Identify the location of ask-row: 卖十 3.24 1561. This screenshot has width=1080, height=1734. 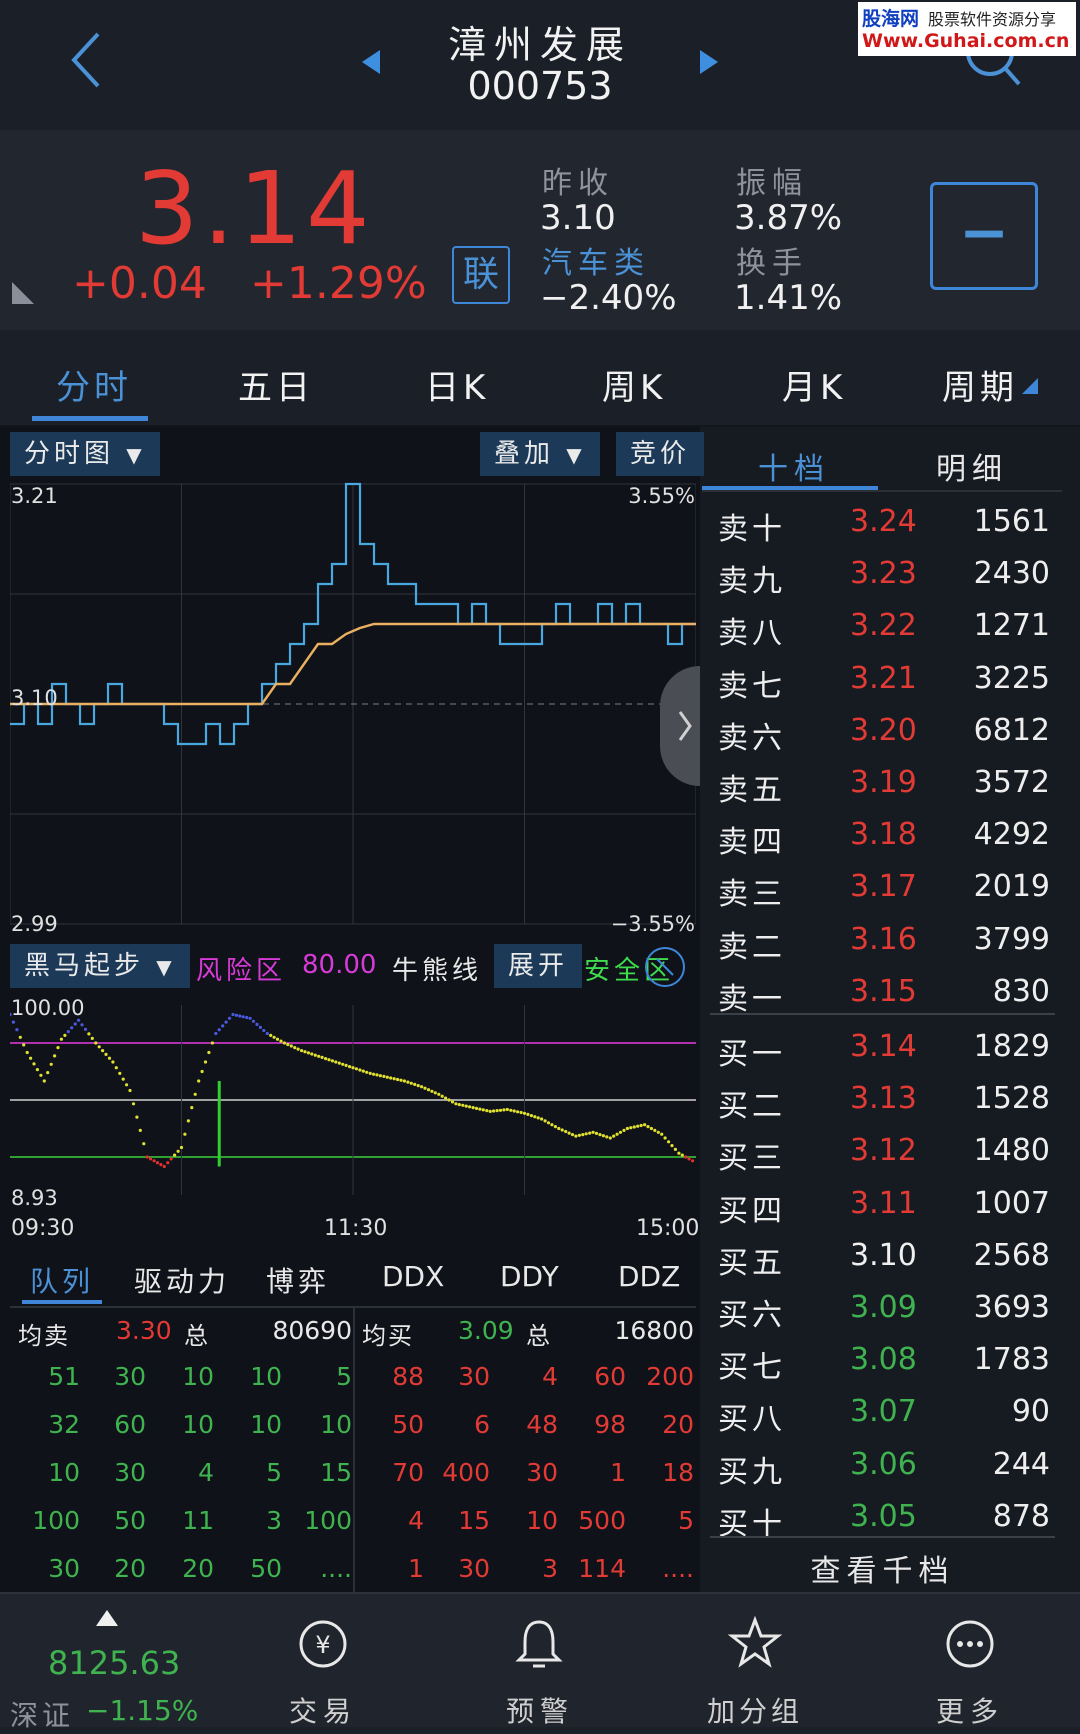
(885, 522).